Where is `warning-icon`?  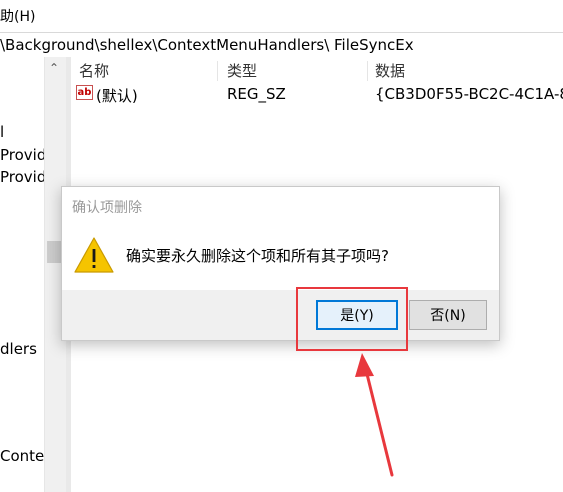 warning-icon is located at coordinates (94, 255).